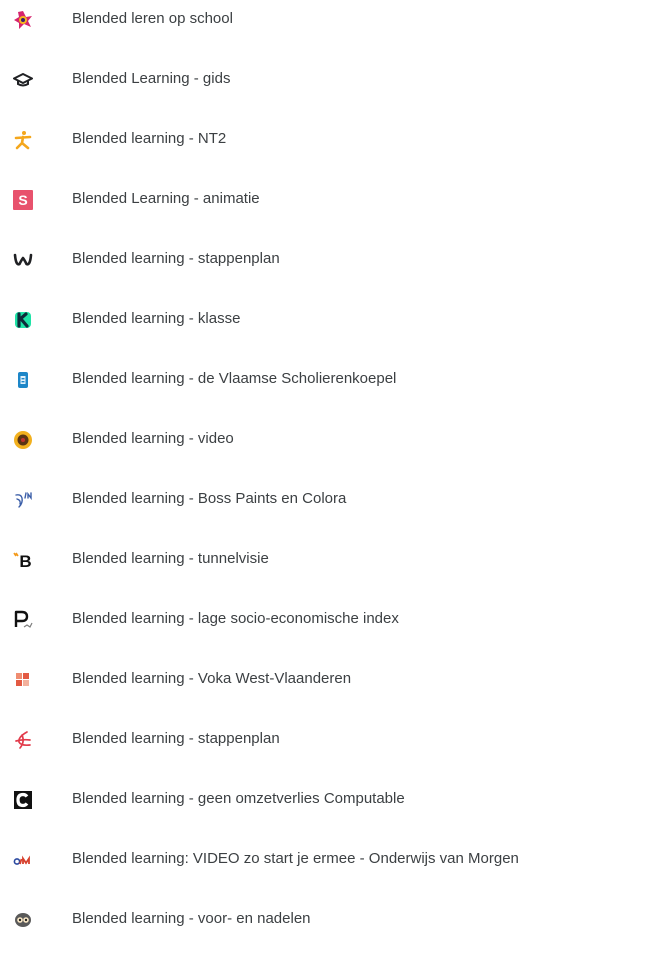 This screenshot has width=666, height=960. I want to click on p-logo-icon, so click(23, 620).